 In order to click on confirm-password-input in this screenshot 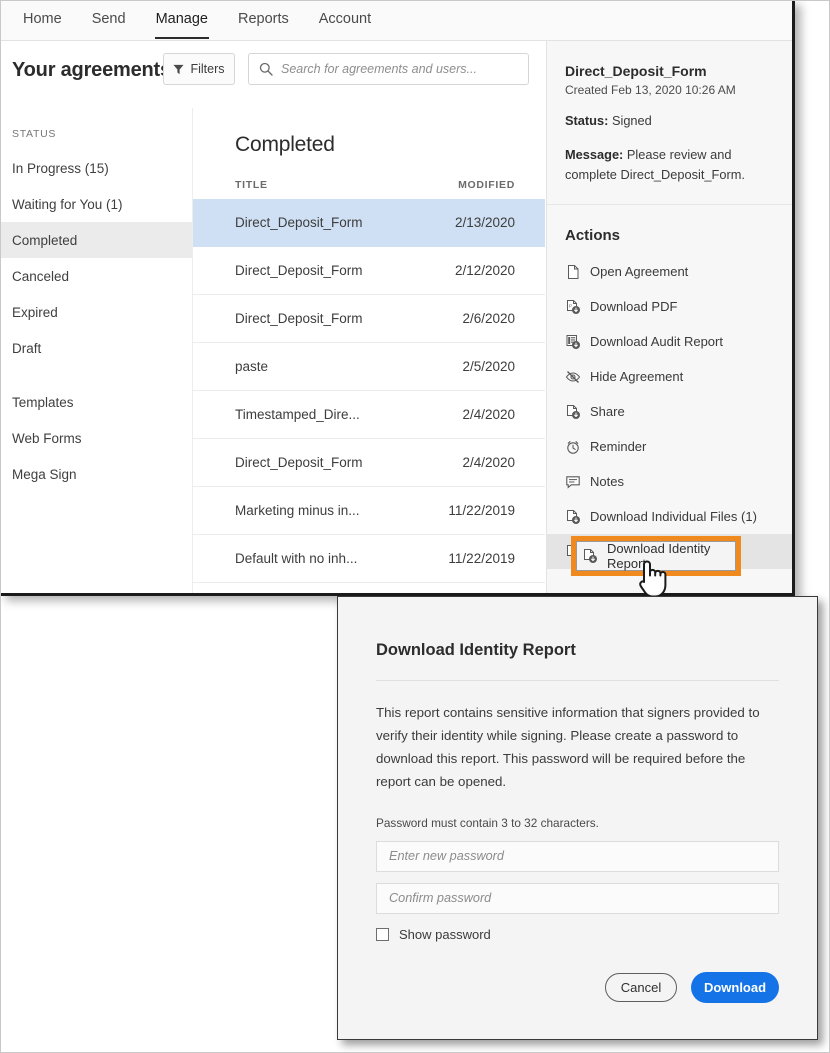, I will do `click(577, 898)`.